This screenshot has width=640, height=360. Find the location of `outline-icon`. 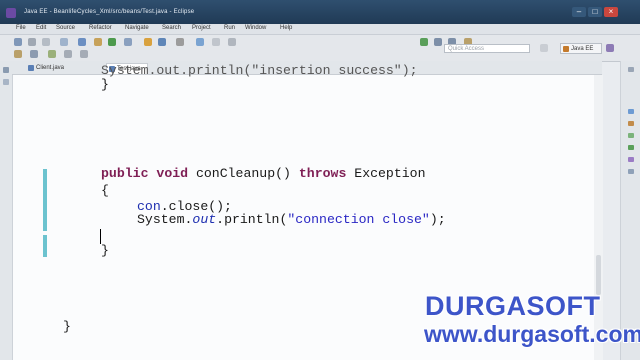

outline-icon is located at coordinates (631, 111).